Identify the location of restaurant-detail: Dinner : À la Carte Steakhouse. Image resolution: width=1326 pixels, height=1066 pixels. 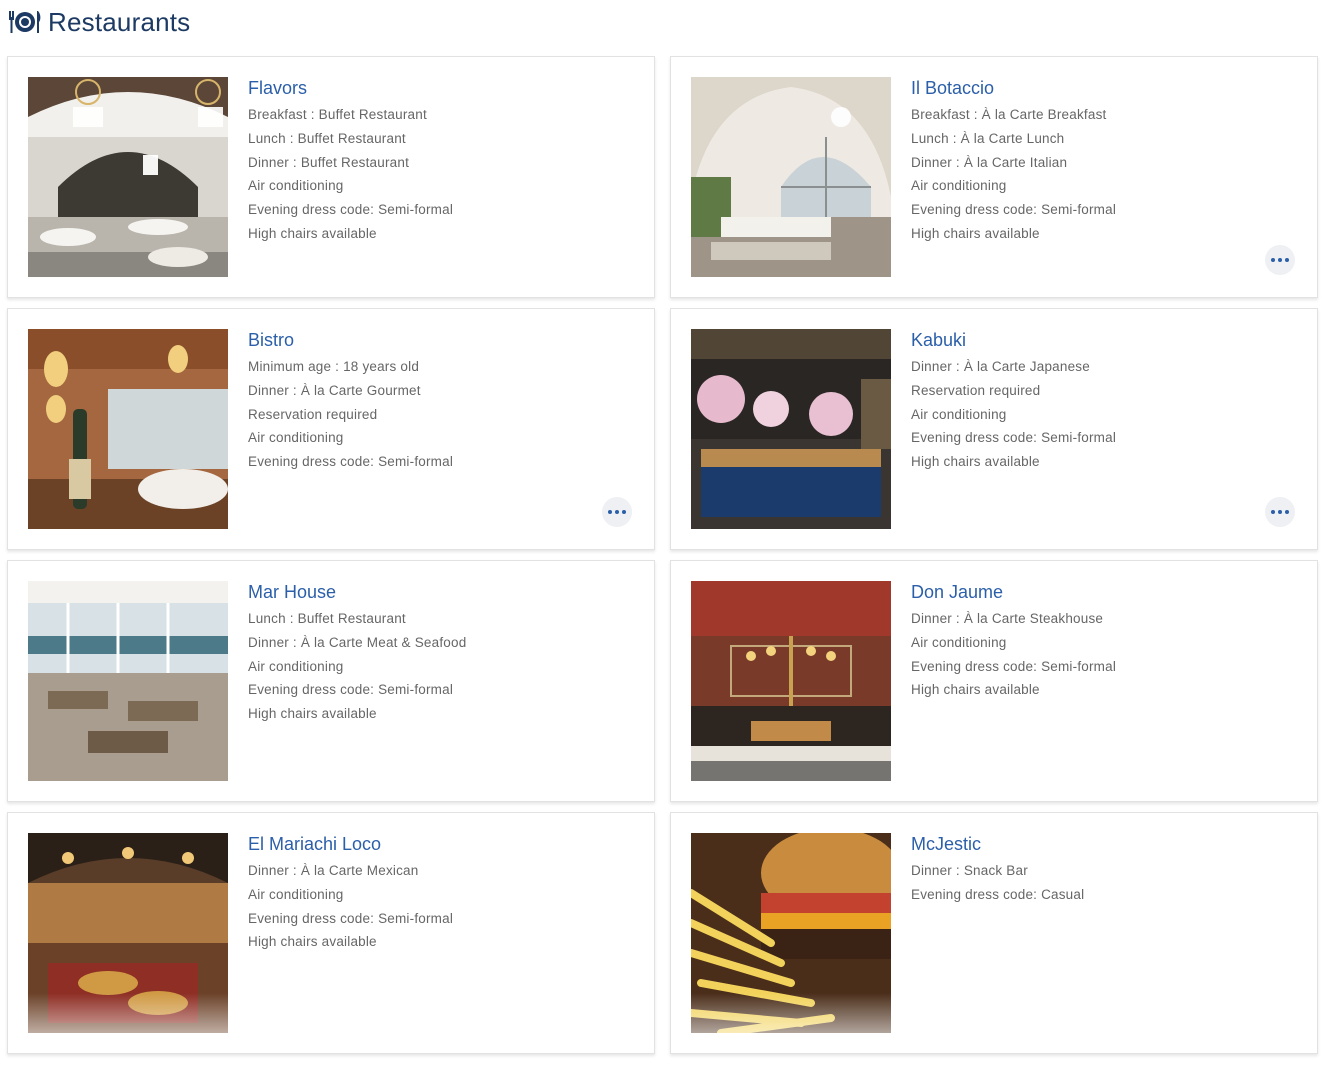
(1007, 618).